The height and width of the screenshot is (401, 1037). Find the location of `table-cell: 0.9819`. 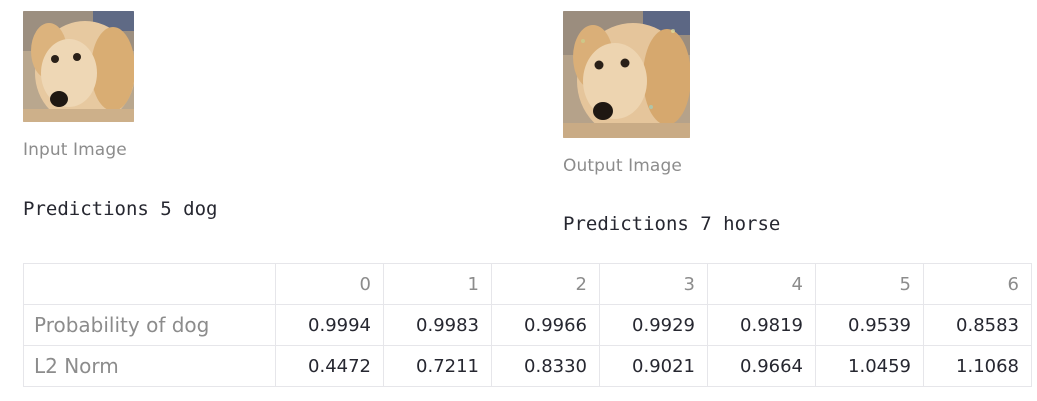

table-cell: 0.9819 is located at coordinates (761, 325).